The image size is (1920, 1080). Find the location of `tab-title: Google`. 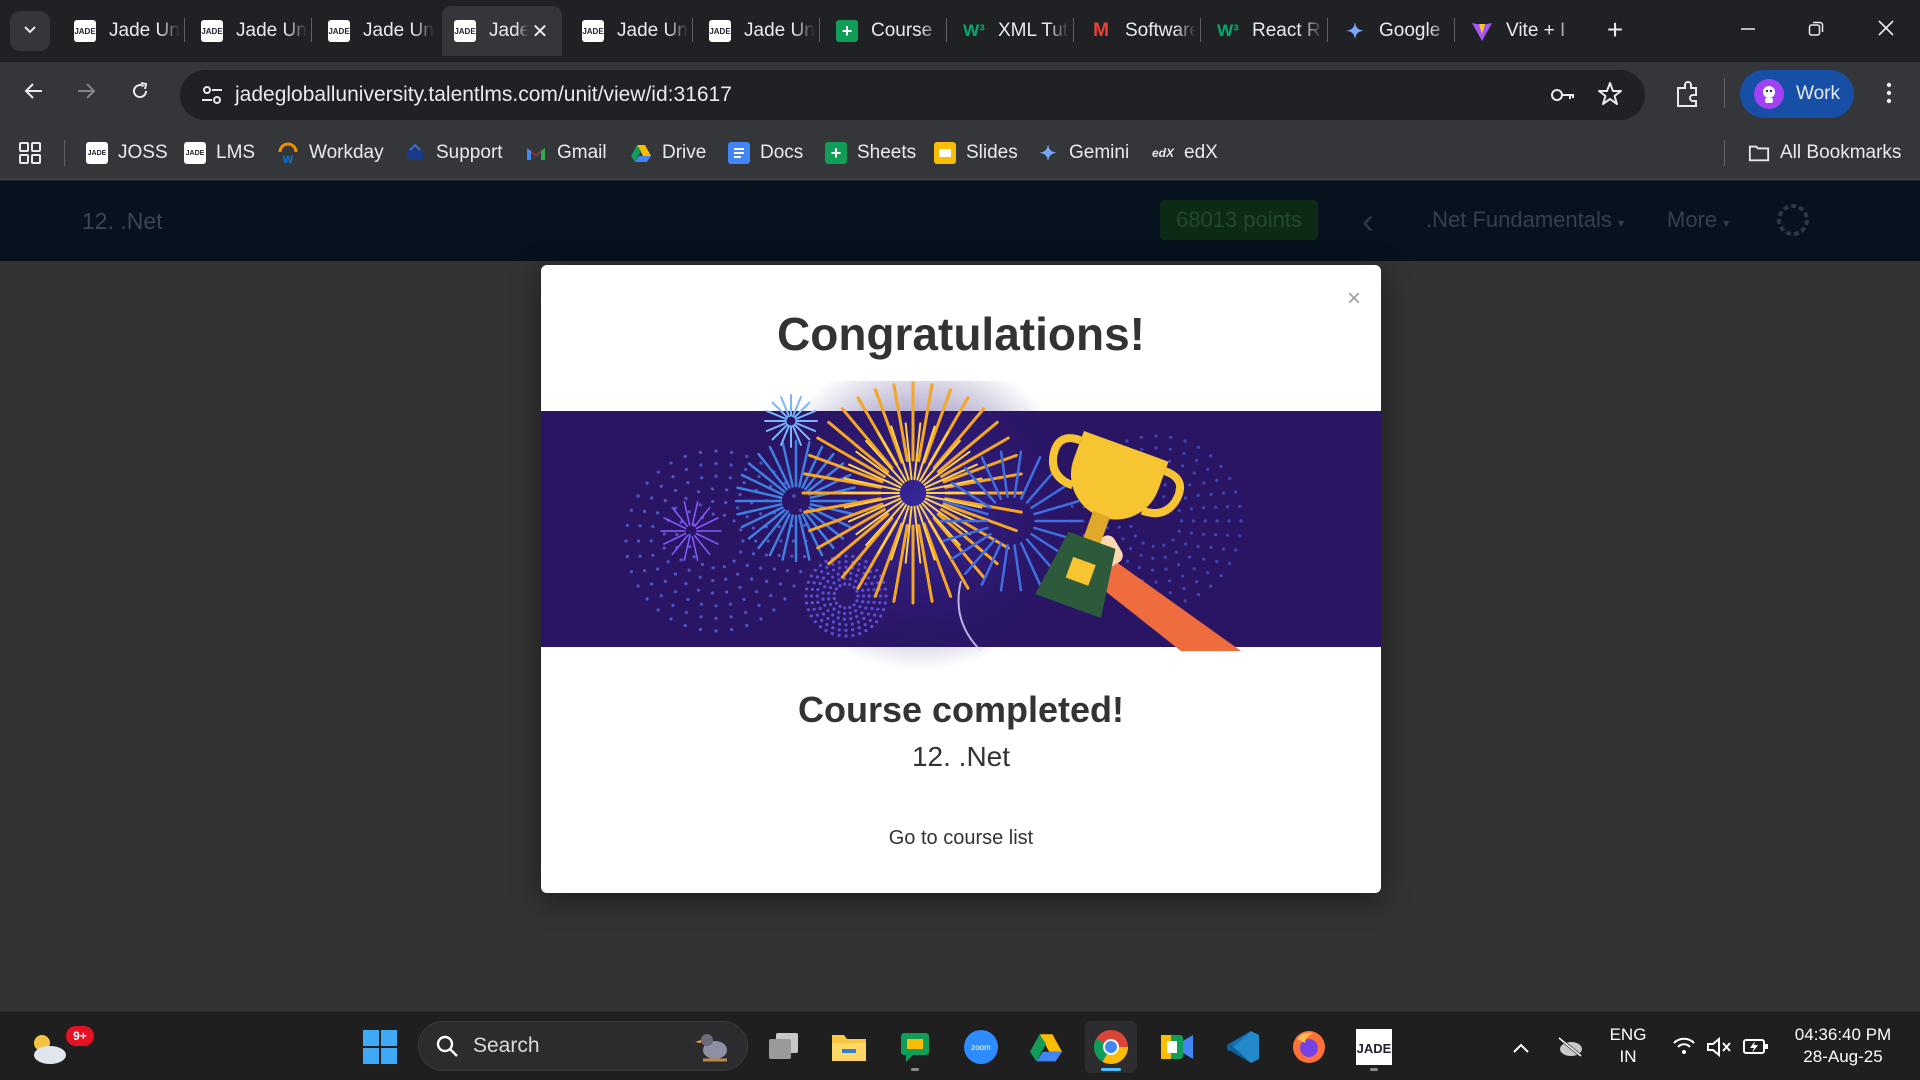

tab-title: Google is located at coordinates (1410, 30).